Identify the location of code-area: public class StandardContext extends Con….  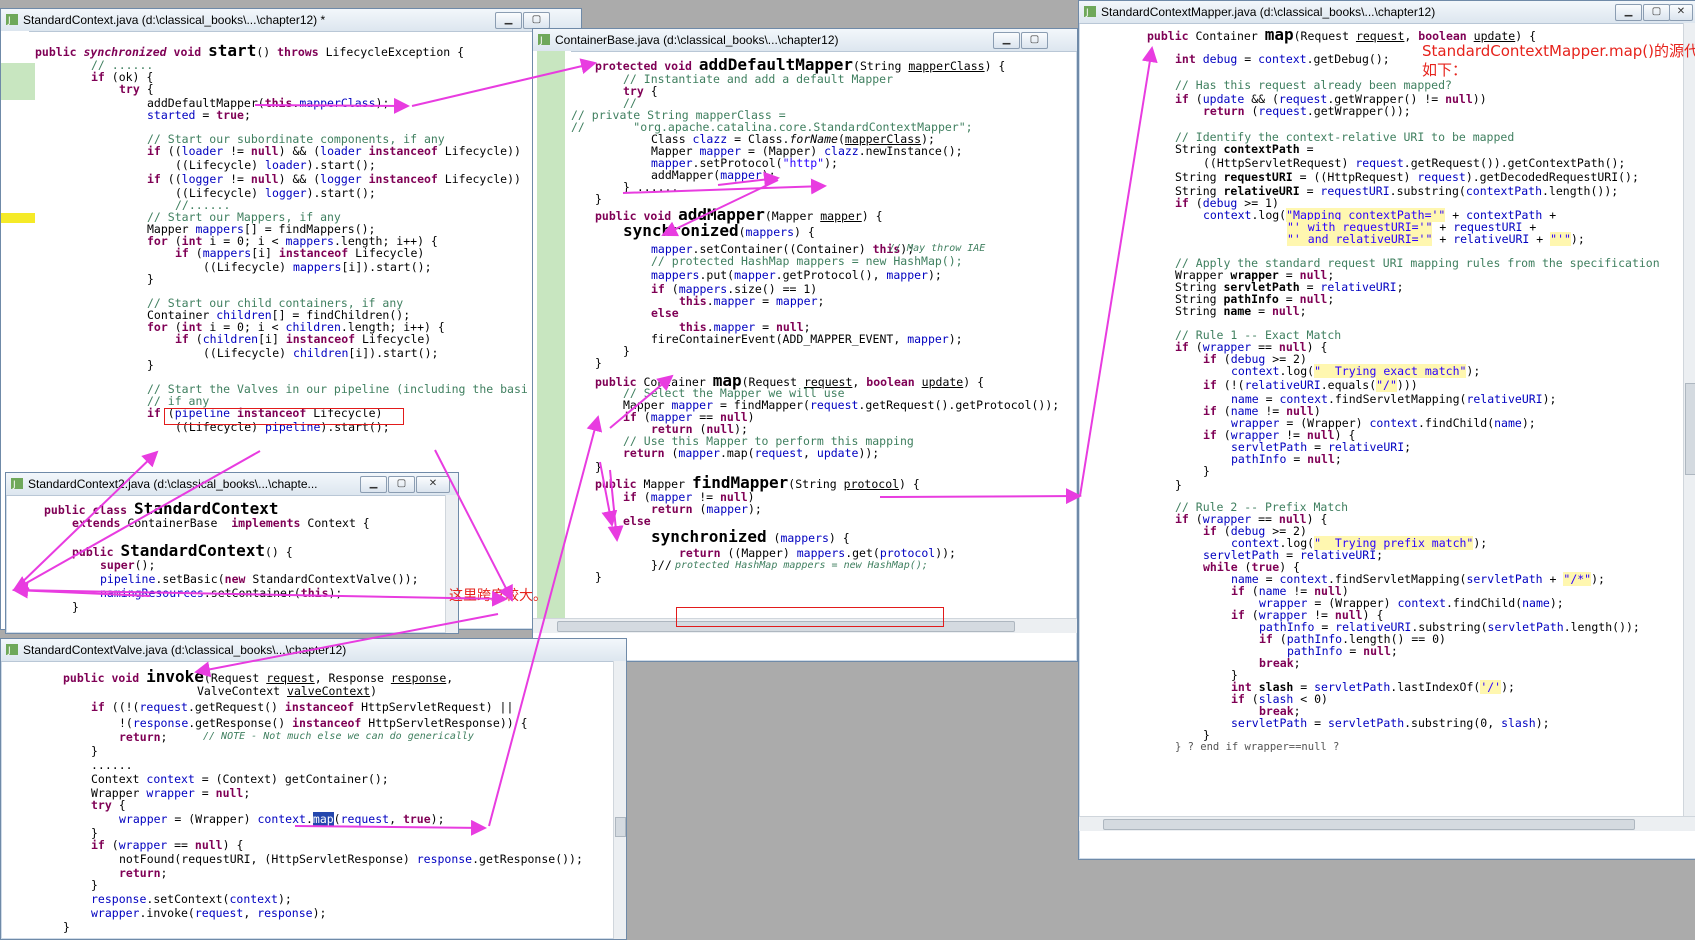
(229, 564).